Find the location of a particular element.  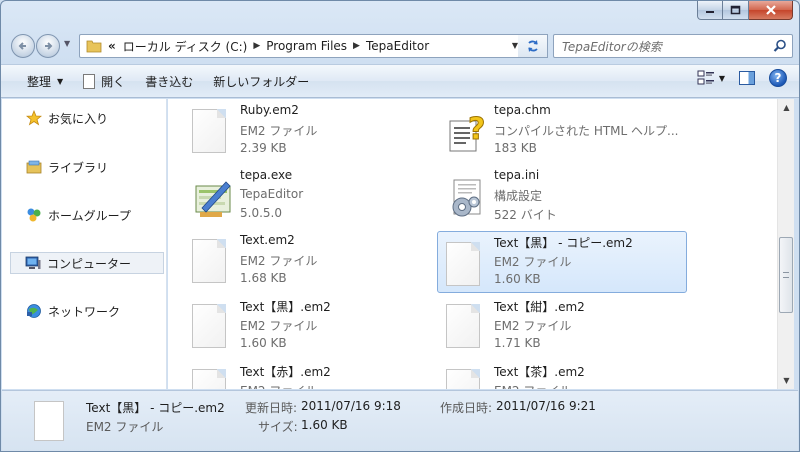

details-file-name: Text【黒】 - コピー.em2 is located at coordinates (155, 408).